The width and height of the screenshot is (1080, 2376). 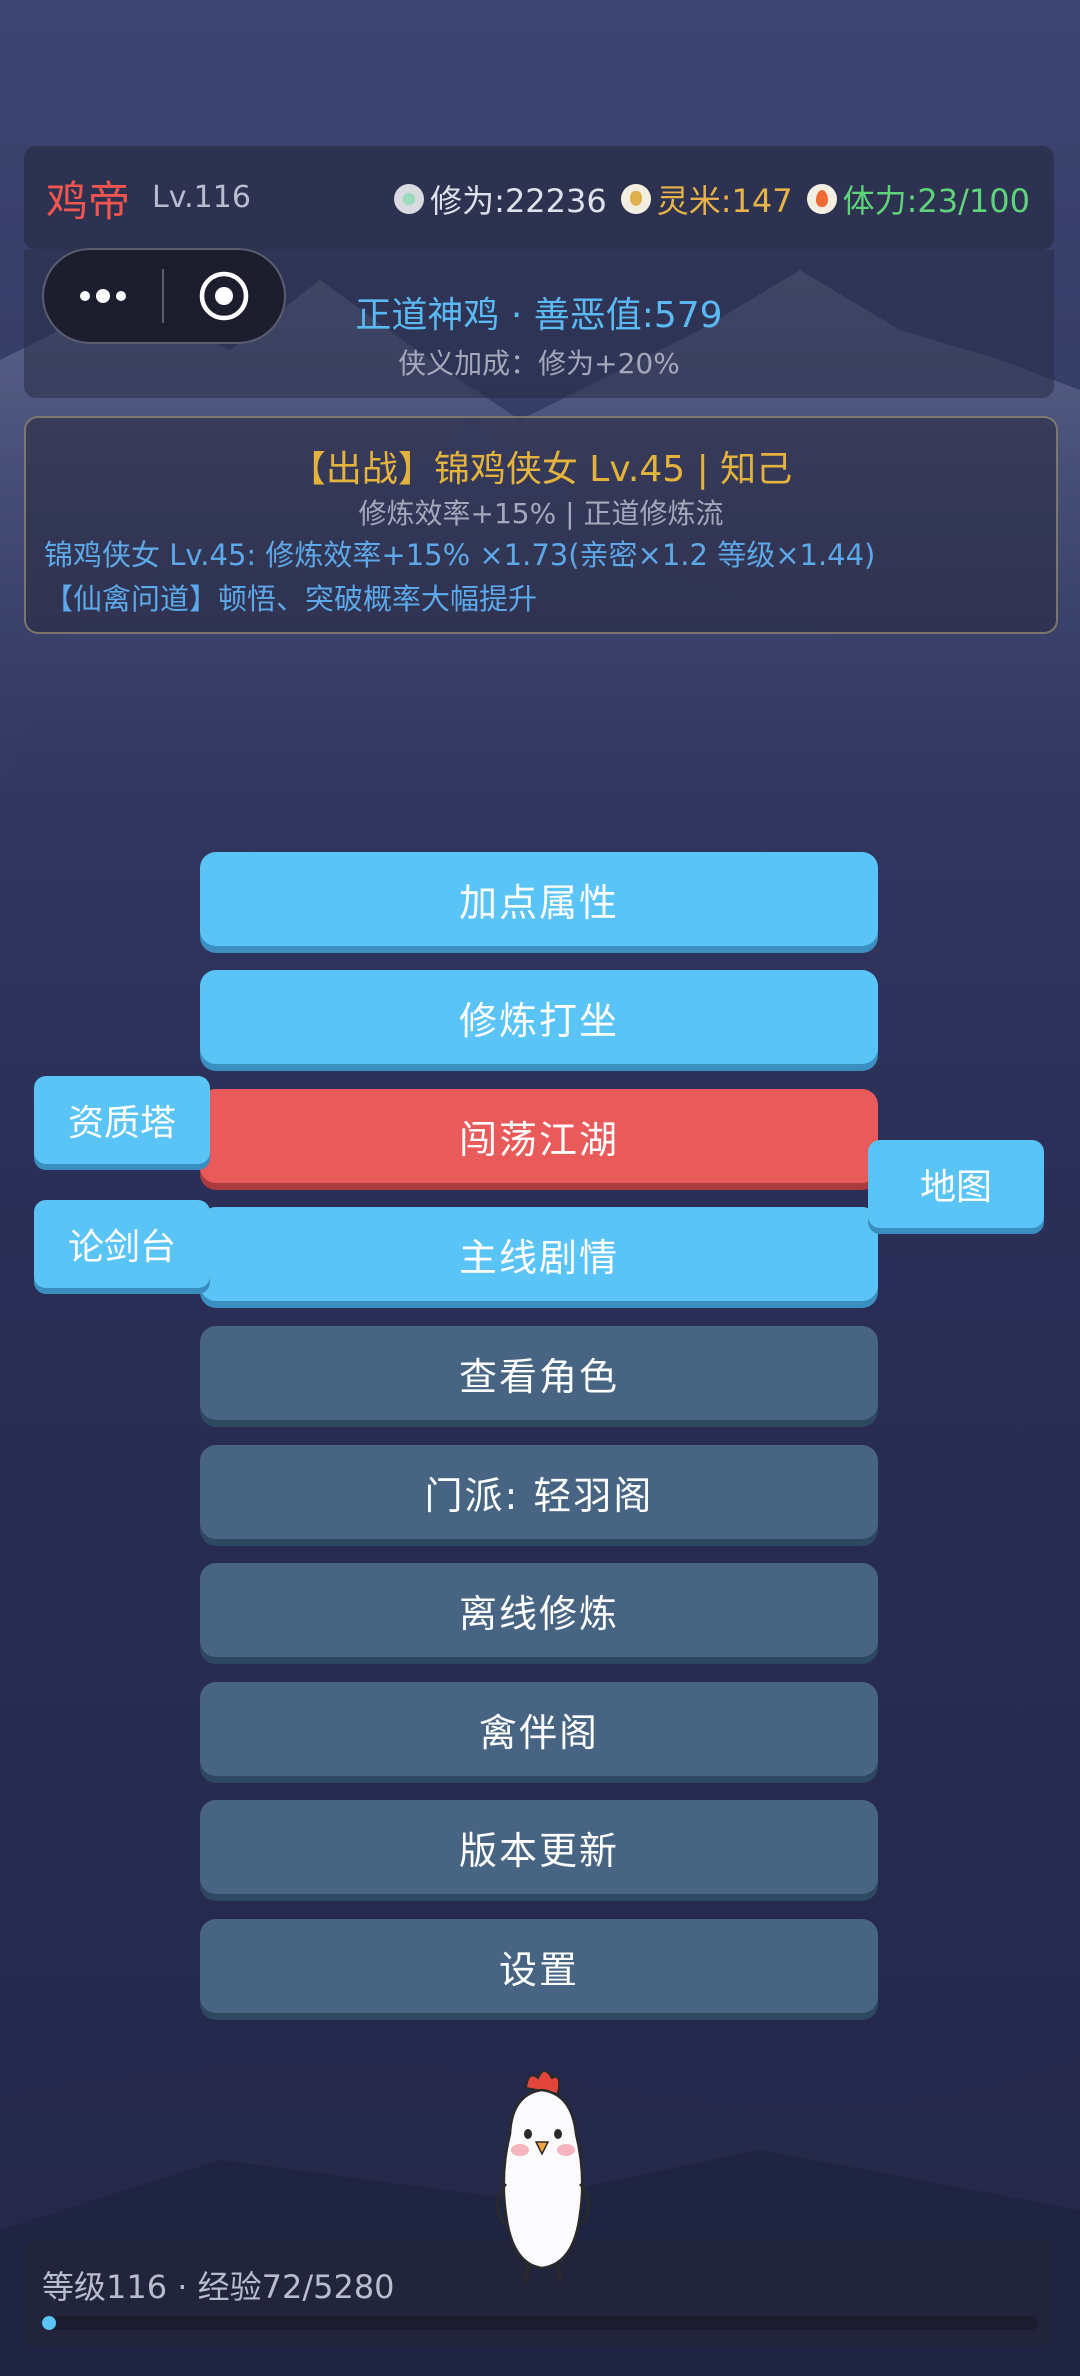 I want to click on resource-stats: 修为:22236 灵米:147 体力:23/100, so click(x=712, y=199).